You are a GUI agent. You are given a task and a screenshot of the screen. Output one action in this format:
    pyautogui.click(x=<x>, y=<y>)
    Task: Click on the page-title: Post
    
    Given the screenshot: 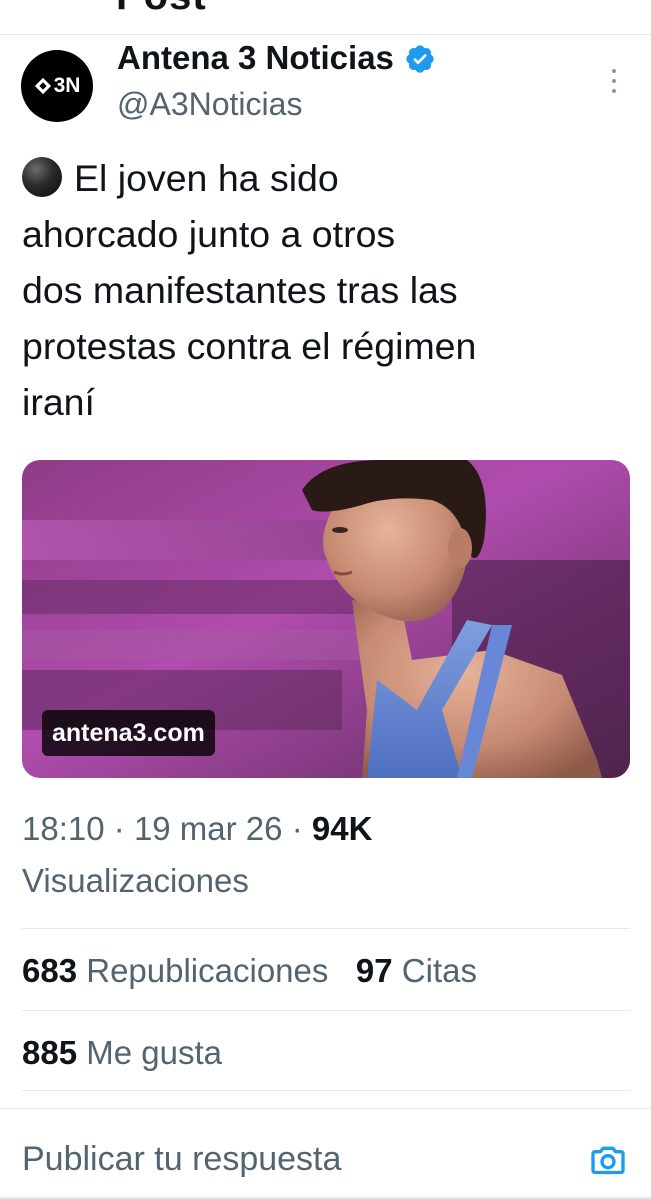 What is the action you would take?
    pyautogui.click(x=161, y=9)
    